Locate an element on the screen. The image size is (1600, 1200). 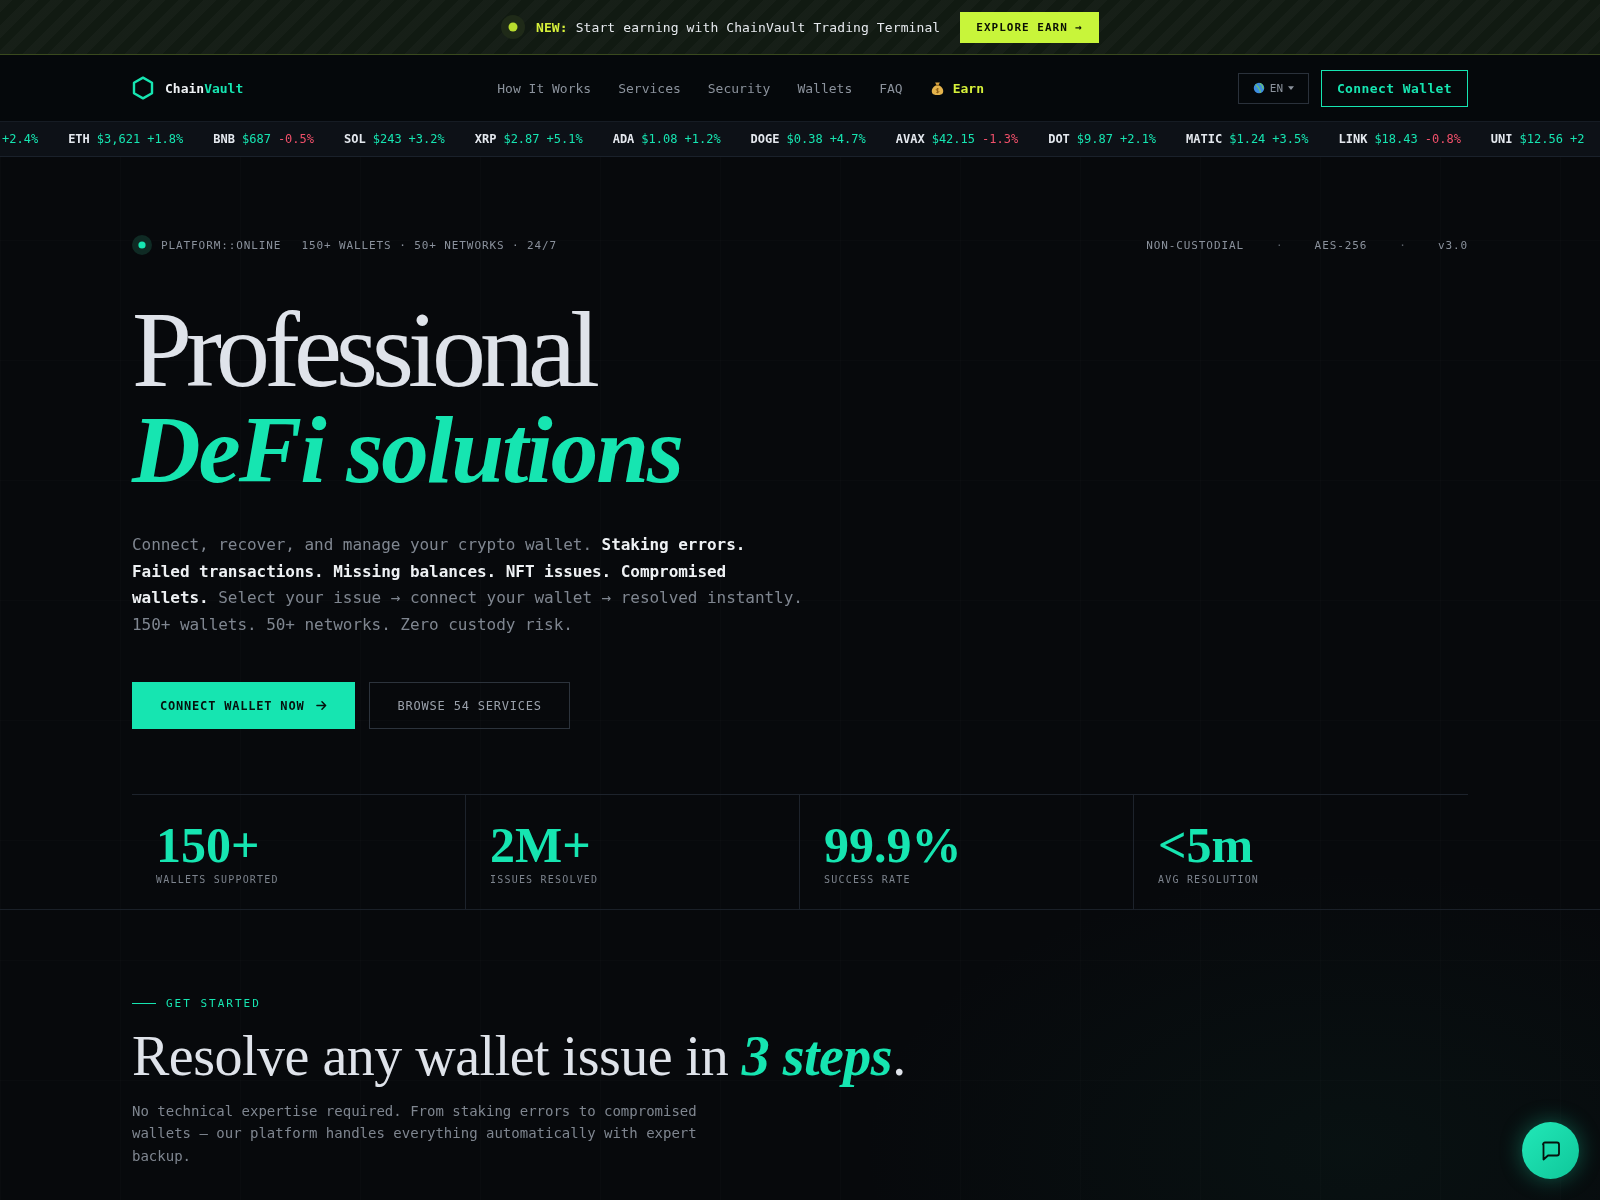
ticker-change: +1.8% is located at coordinates (165, 139).